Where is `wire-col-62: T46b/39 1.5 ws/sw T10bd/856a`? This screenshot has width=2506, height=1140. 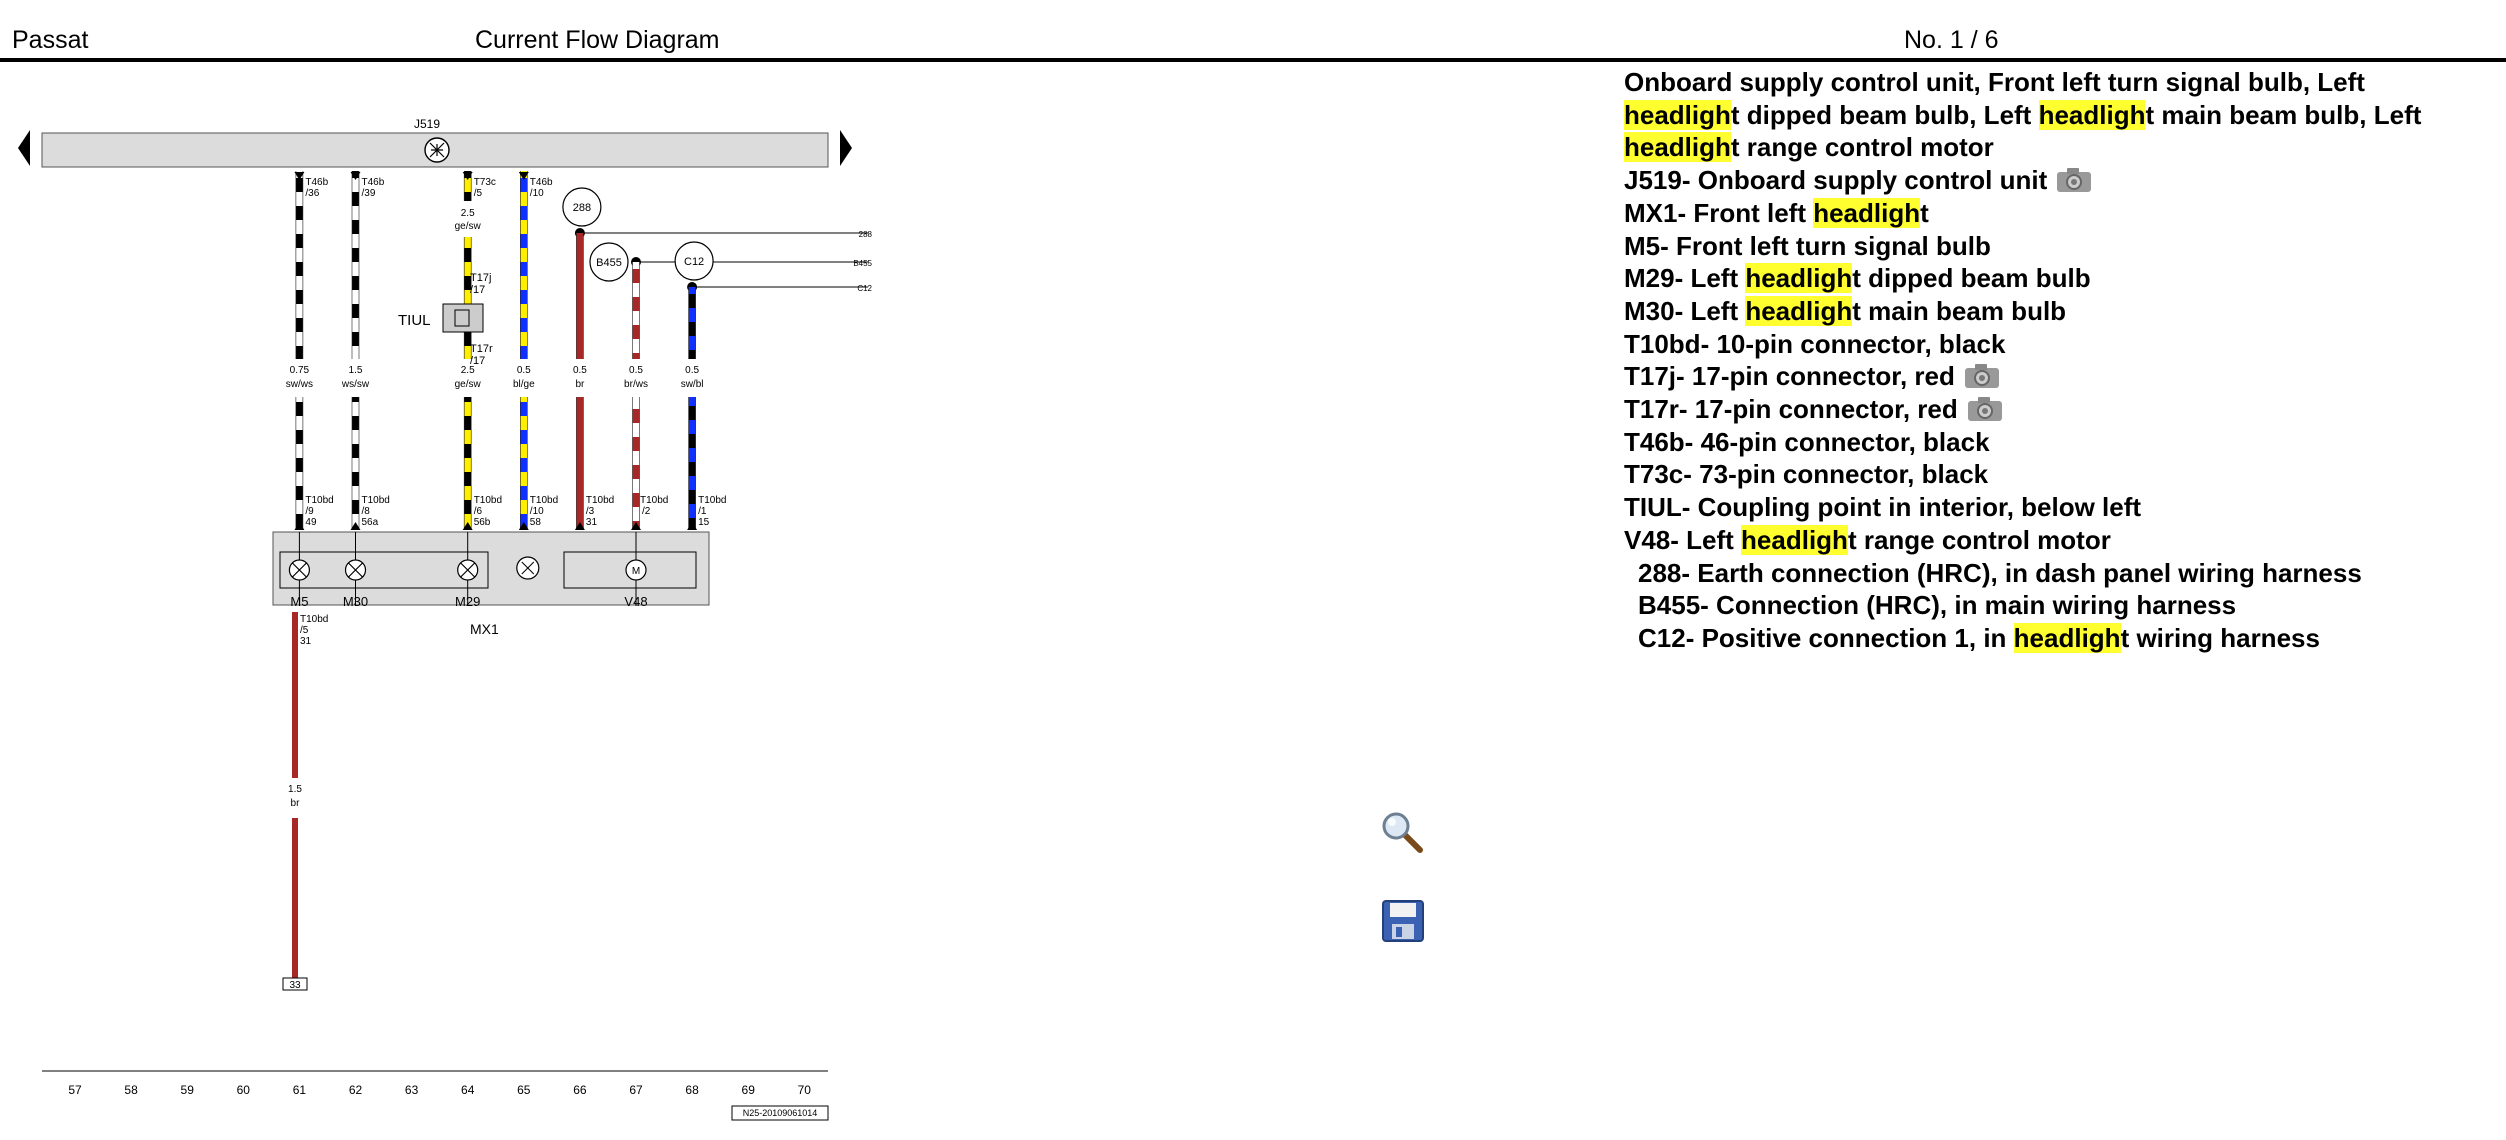
wire-col-62: T46b/39 1.5 ws/sw T10bd/856a is located at coordinates (363, 350).